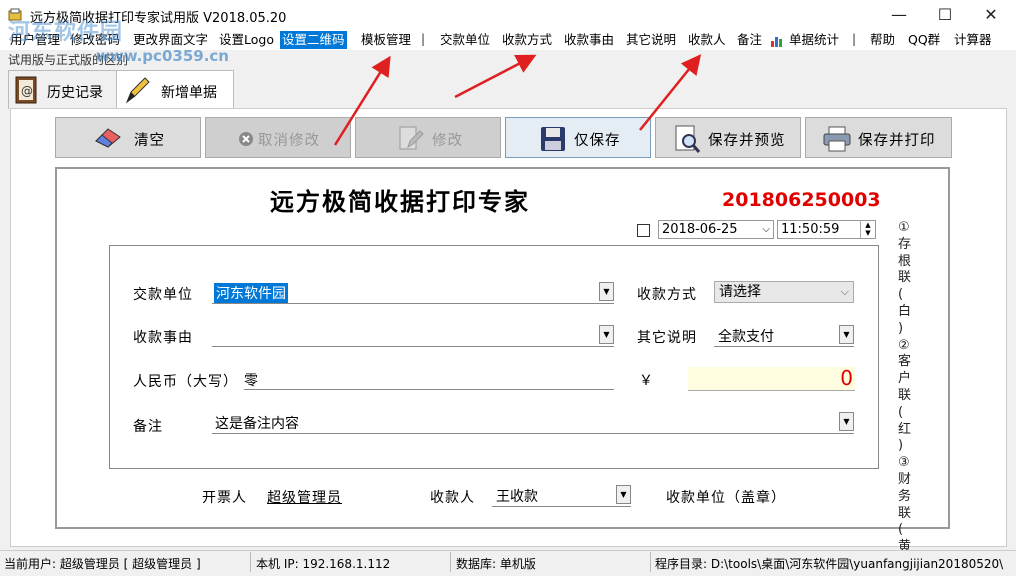 The height and width of the screenshot is (576, 1016). Describe the element at coordinates (148, 427) in the screenshot. I see `note-label: 备注` at that location.